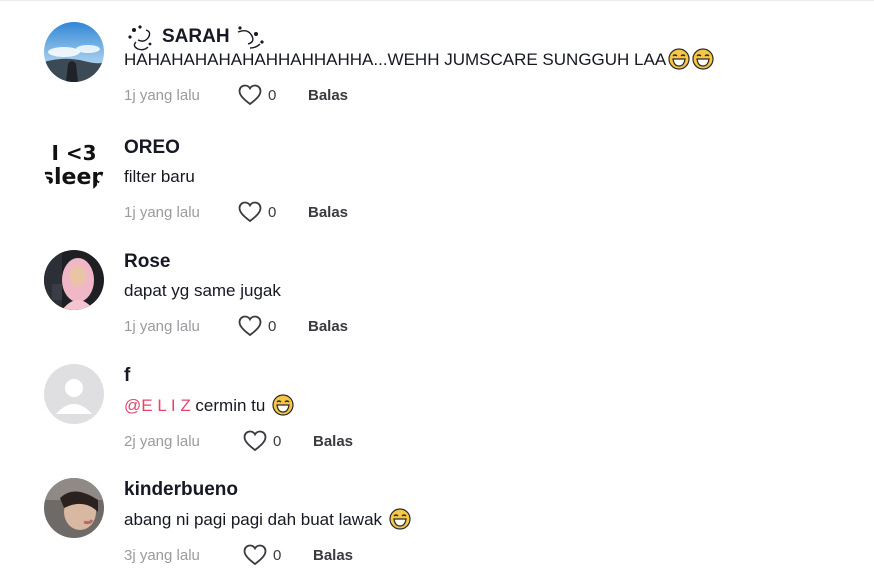 This screenshot has height=574, width=874. I want to click on comment-username: SARAH, so click(484, 36).